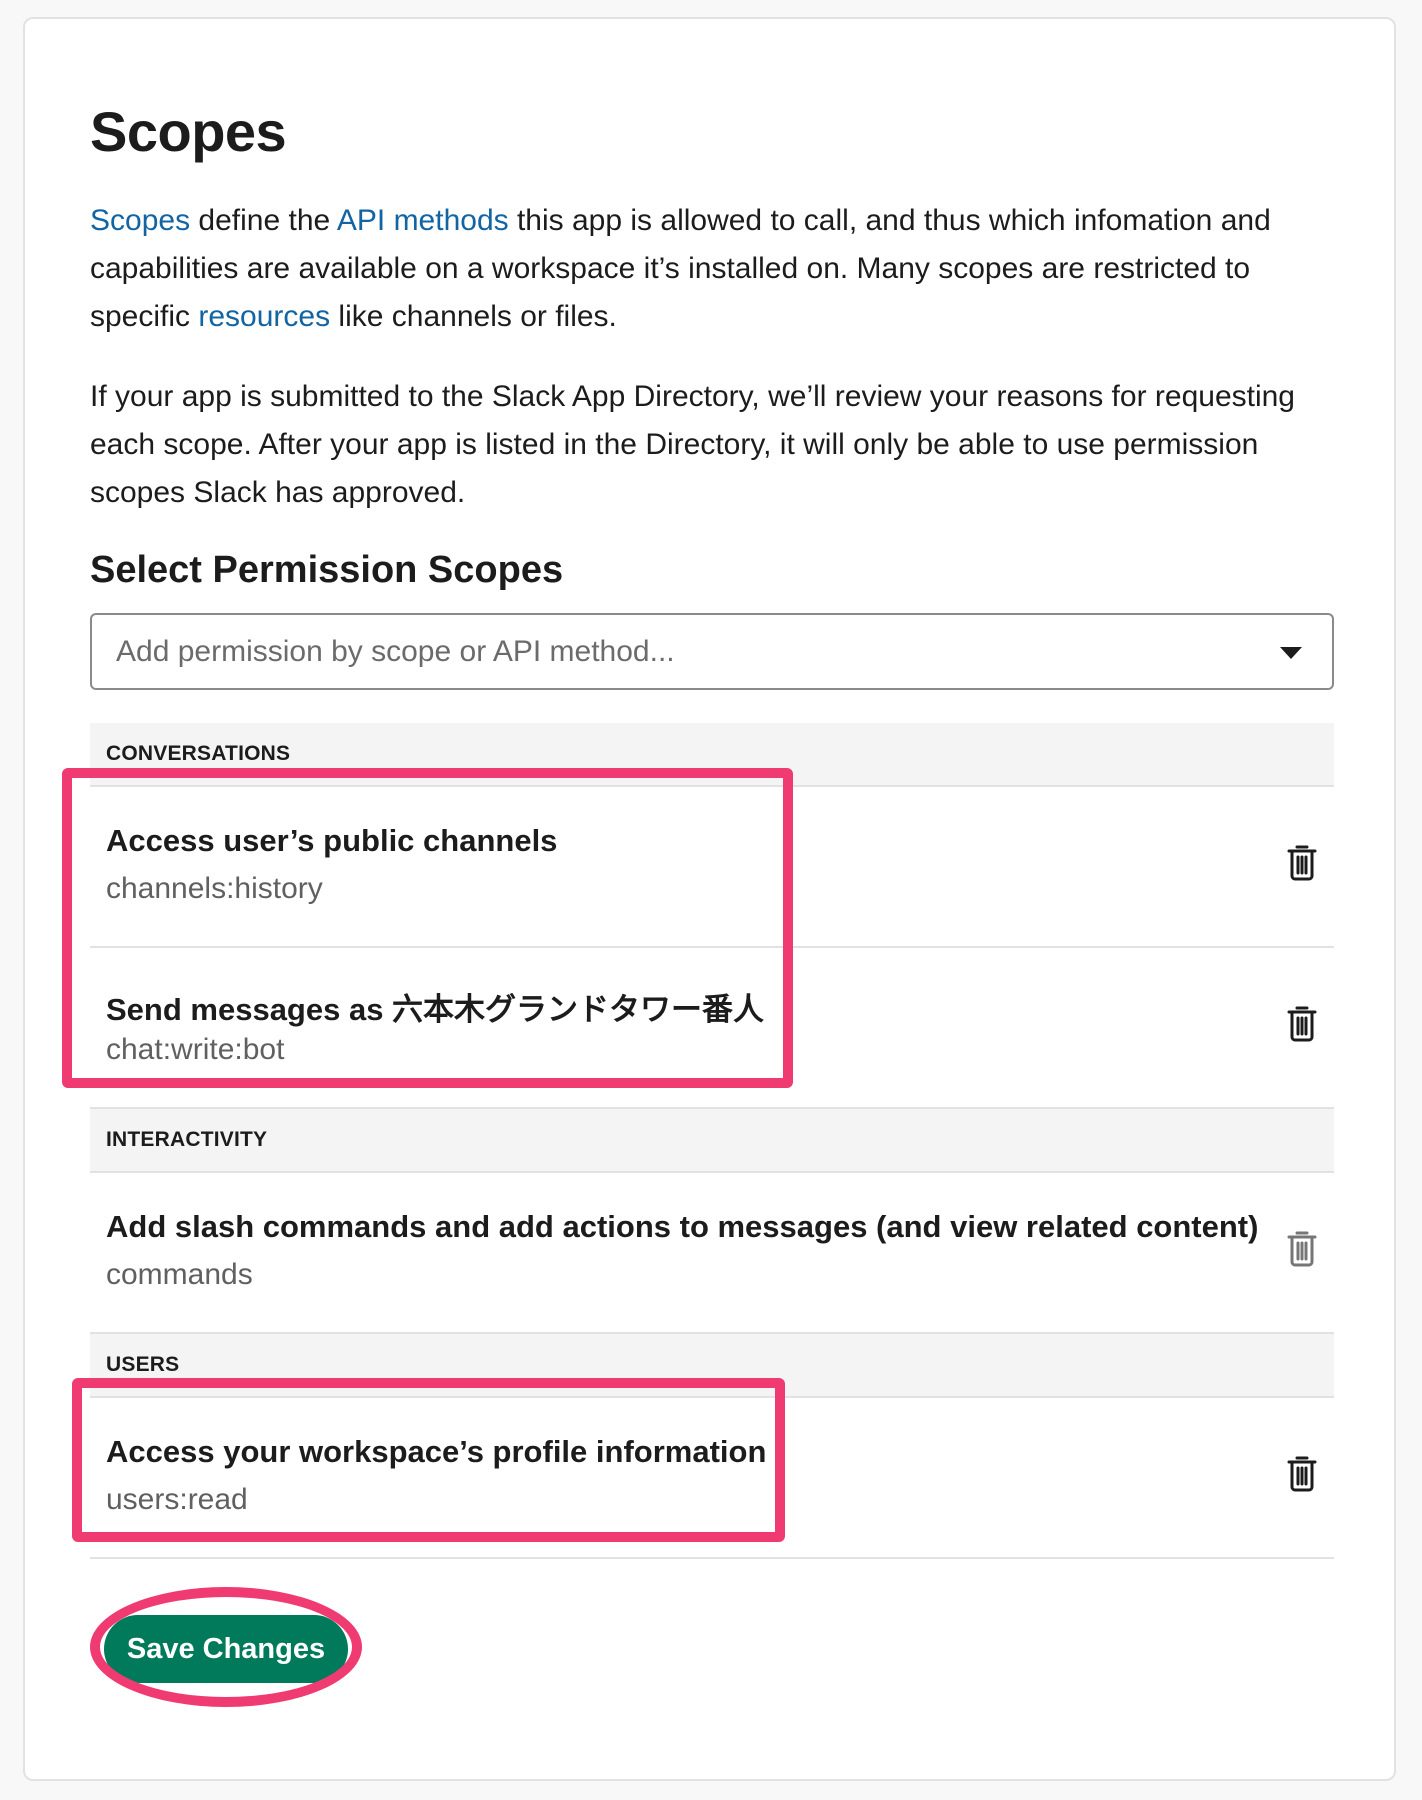  What do you see at coordinates (327, 570) in the screenshot?
I see `permission-scopes-heading: Select Permission Scopes` at bounding box center [327, 570].